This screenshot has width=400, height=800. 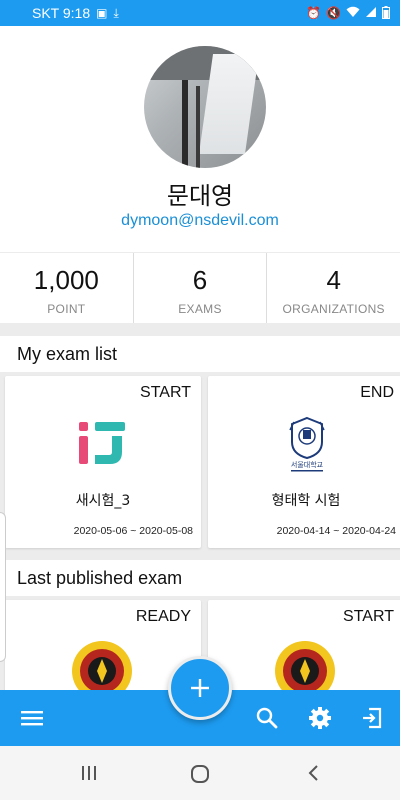 What do you see at coordinates (200, 196) in the screenshot?
I see `user-name: 문대영` at bounding box center [200, 196].